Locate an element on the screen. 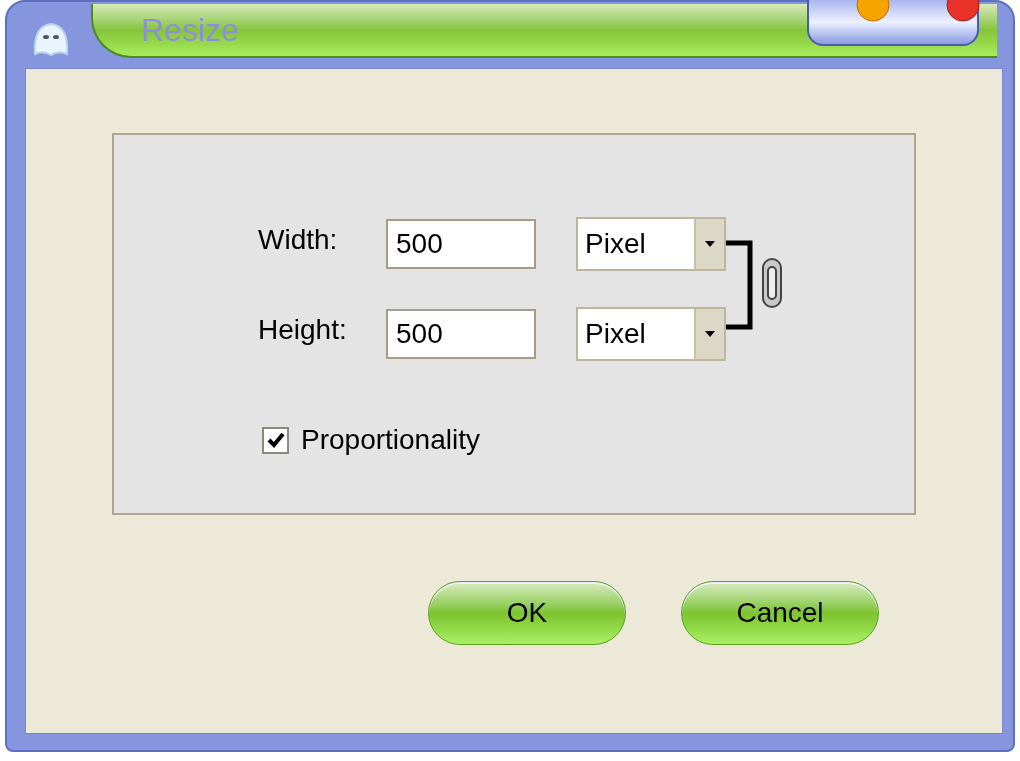 The height and width of the screenshot is (761, 1020). minimize-icon is located at coordinates (873, 11).